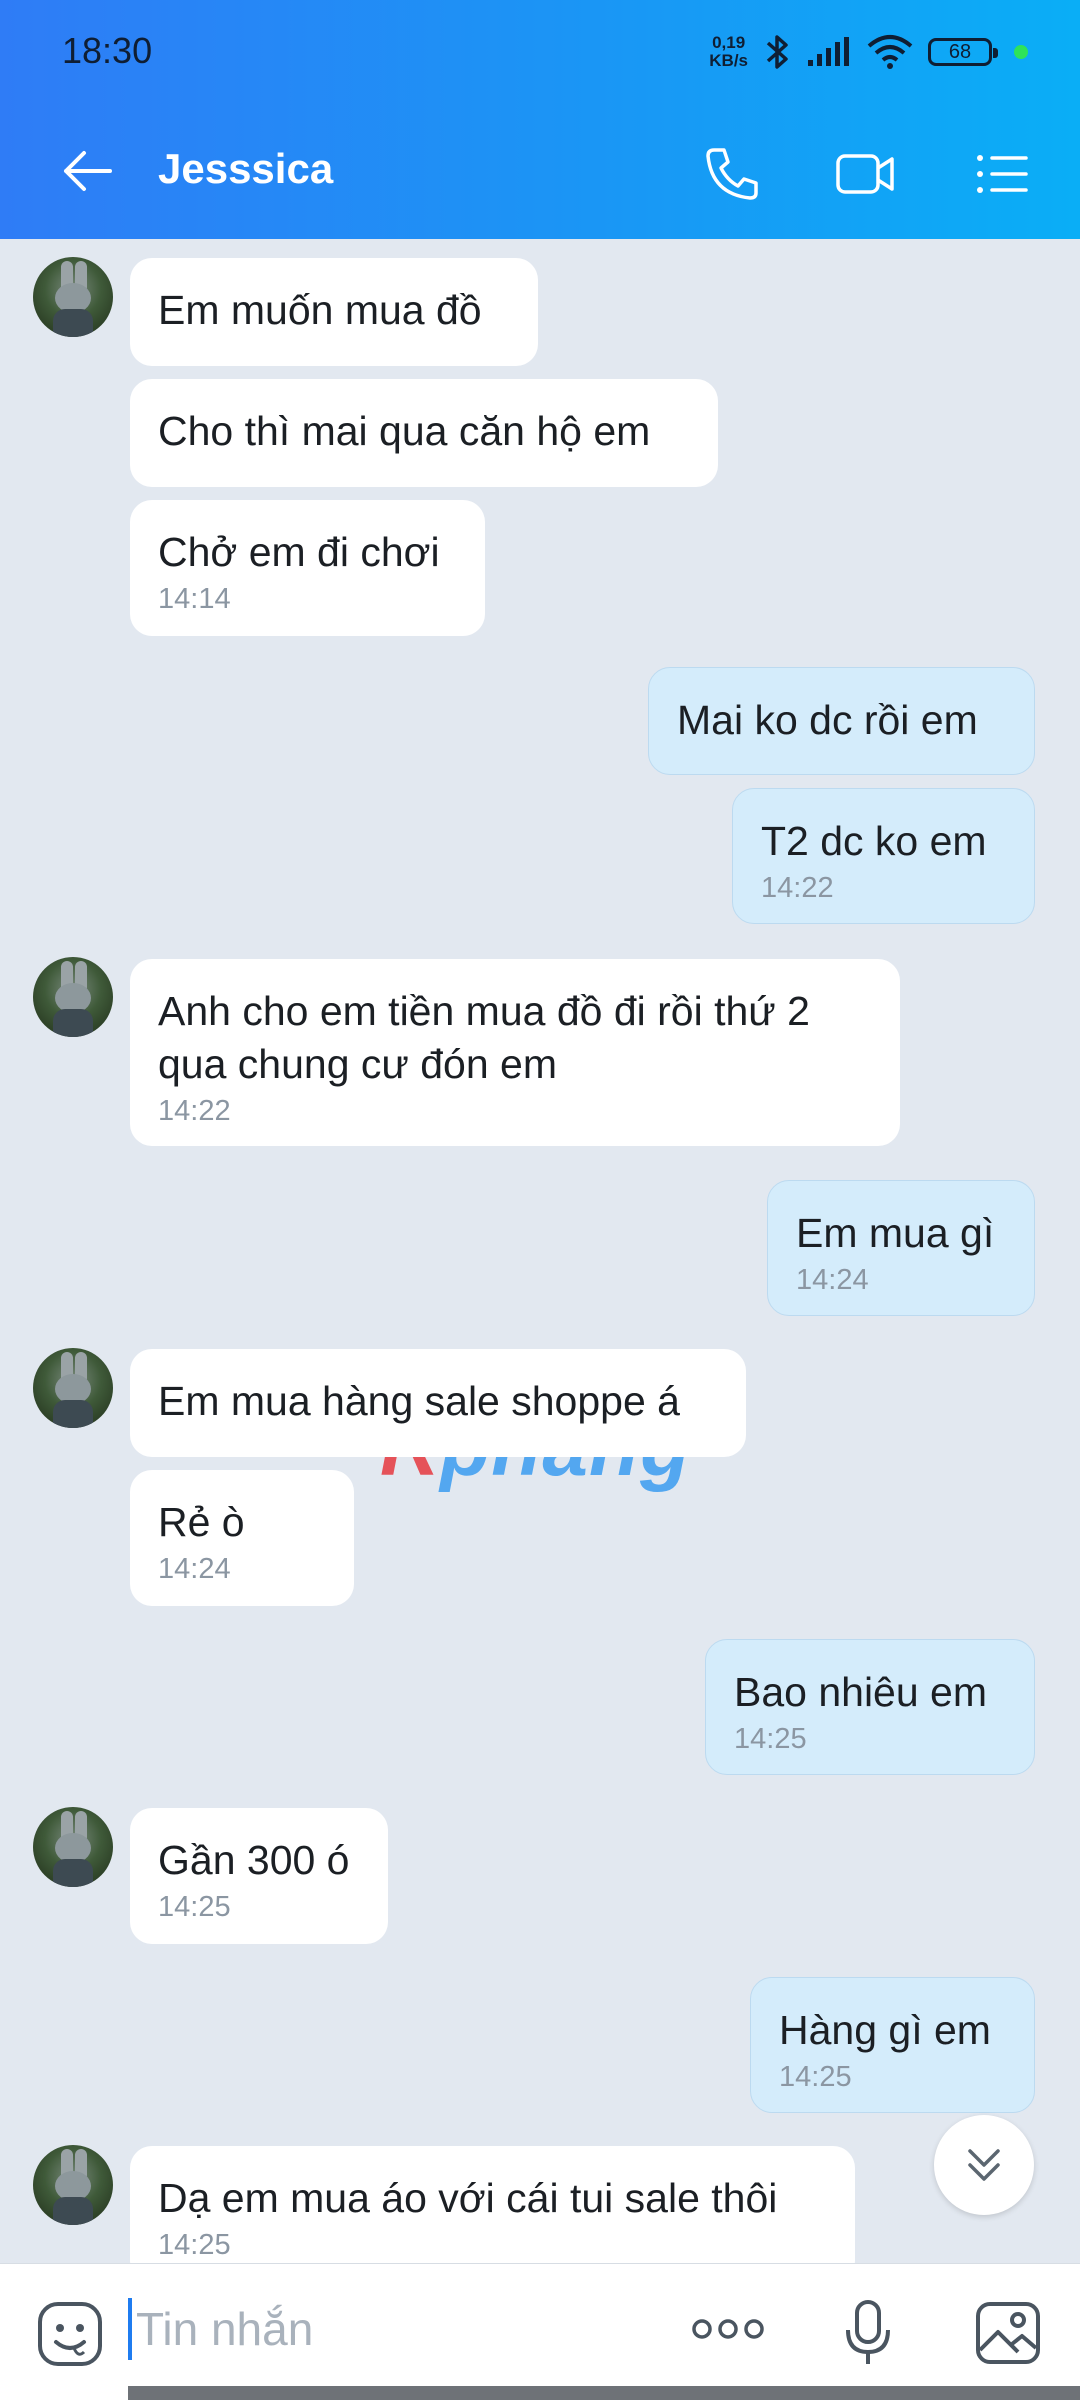  Describe the element at coordinates (728, 2329) in the screenshot. I see `more-dots-icon` at that location.